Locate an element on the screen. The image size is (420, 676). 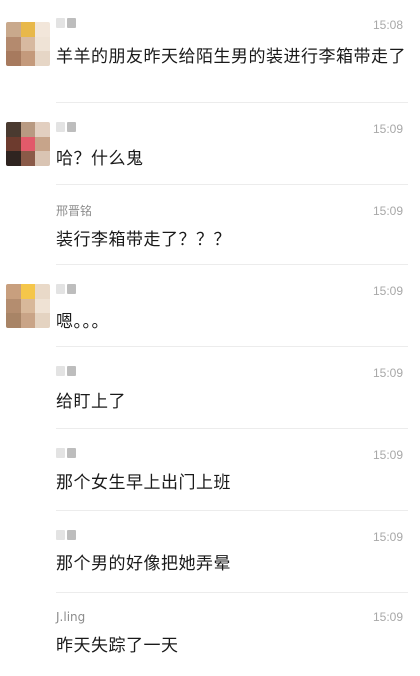
message-text: 哈？什么鬼 is located at coordinates (100, 159).